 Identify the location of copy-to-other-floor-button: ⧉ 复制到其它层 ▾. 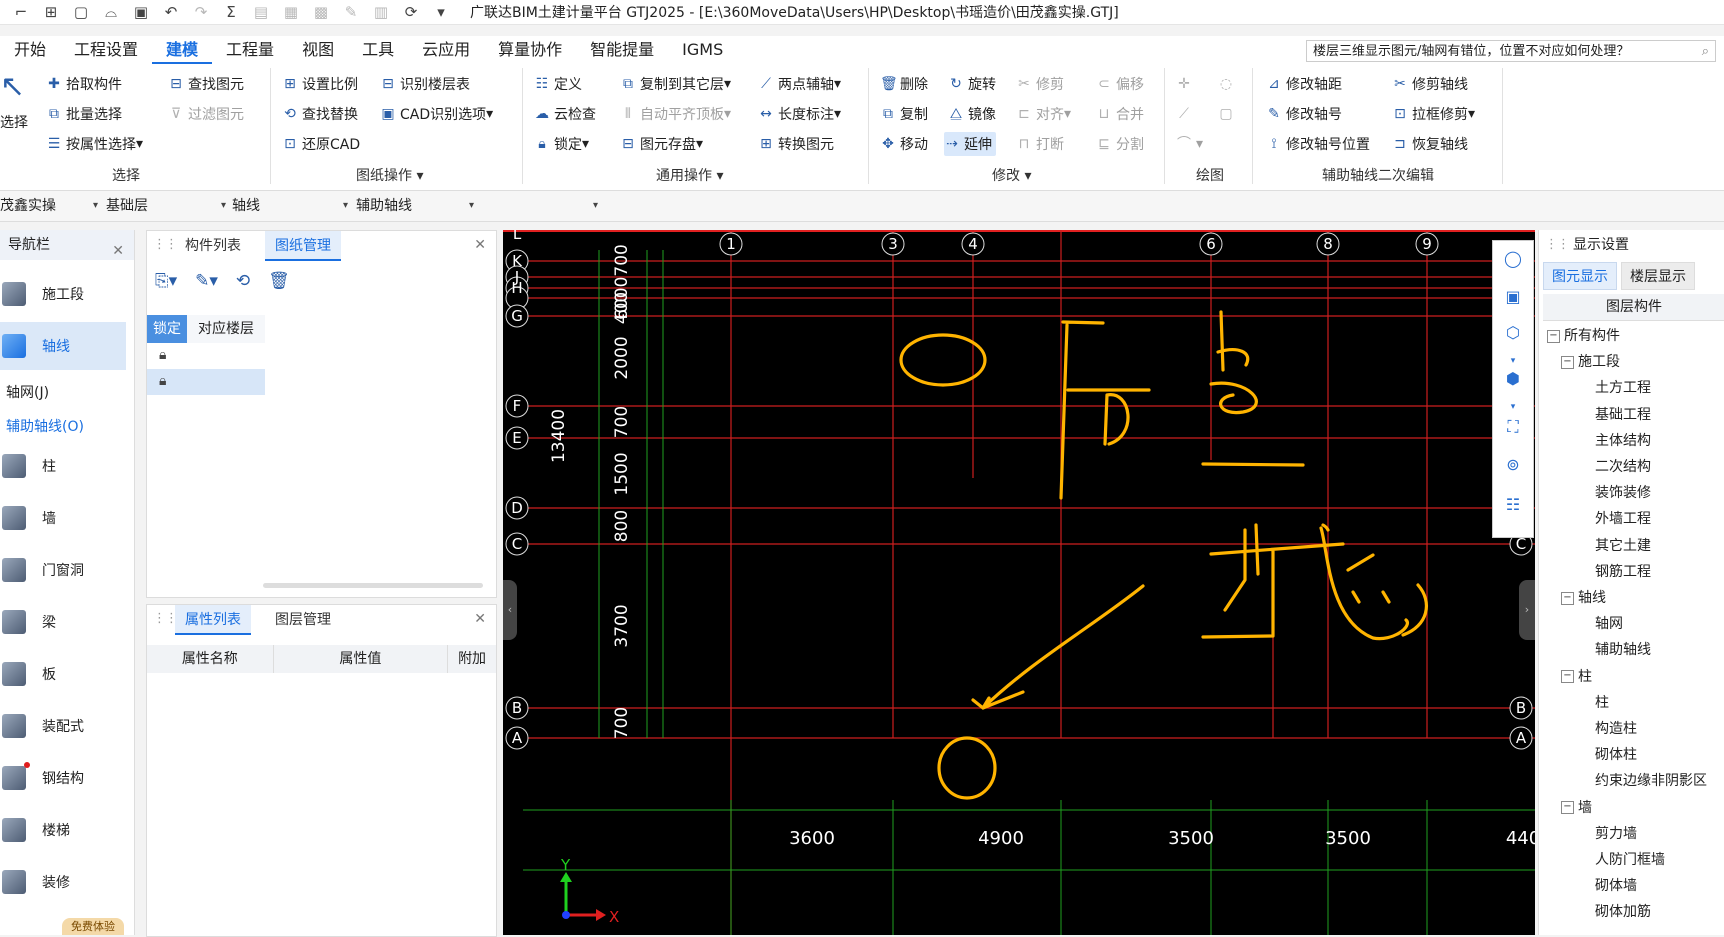
(675, 84).